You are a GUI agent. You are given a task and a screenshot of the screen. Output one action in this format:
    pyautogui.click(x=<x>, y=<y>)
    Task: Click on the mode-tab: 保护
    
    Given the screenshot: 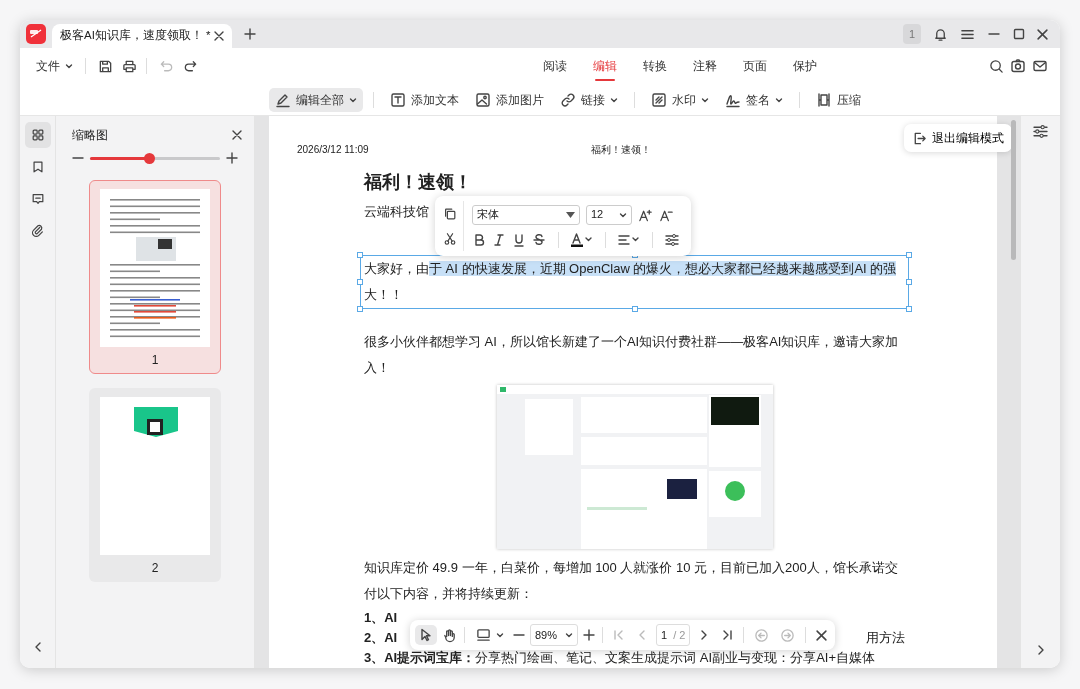 What is the action you would take?
    pyautogui.click(x=805, y=66)
    